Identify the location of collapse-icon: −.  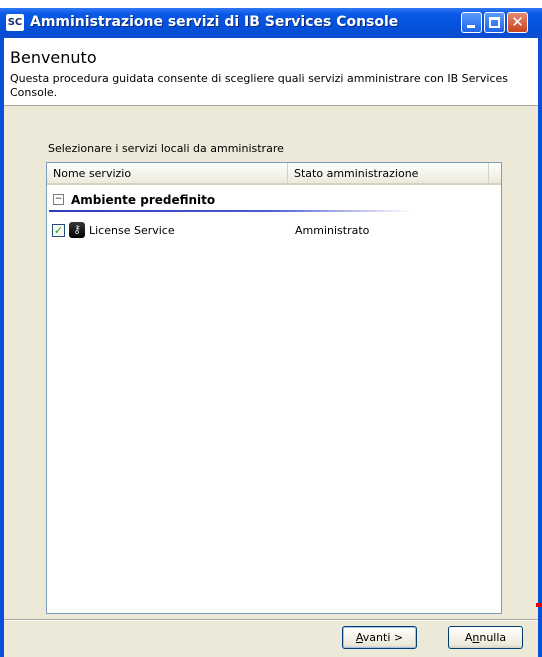
(58, 199).